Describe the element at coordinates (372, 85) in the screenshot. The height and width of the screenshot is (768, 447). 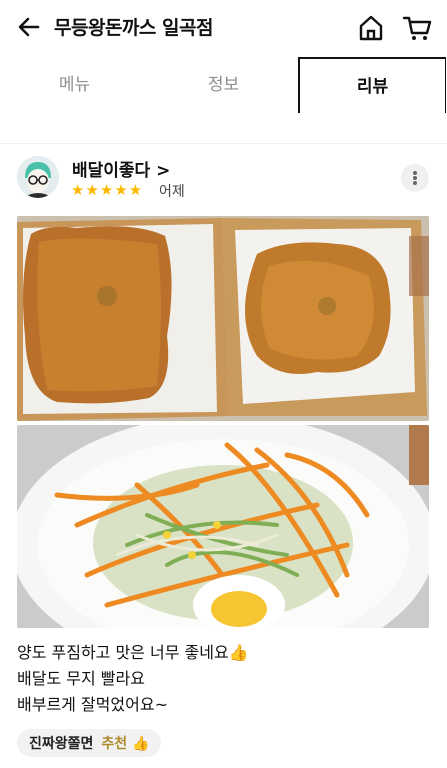
I see `tab-review: 리뷰` at that location.